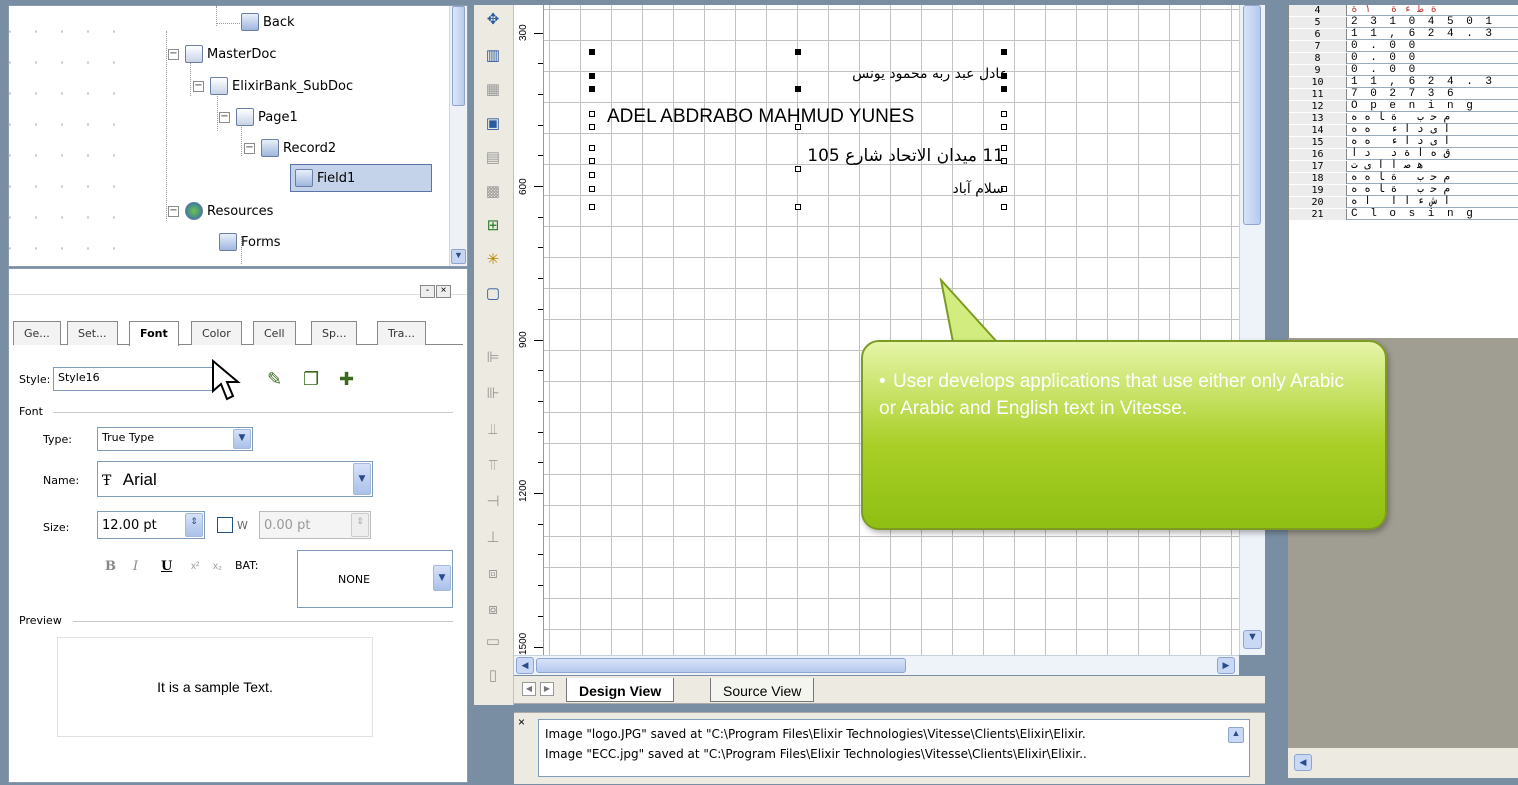 The width and height of the screenshot is (1518, 785). What do you see at coordinates (1400, 154) in the screenshot?
I see `row-cells: ﻕ ﻩ ا ة ﺩ ﺩ ا` at bounding box center [1400, 154].